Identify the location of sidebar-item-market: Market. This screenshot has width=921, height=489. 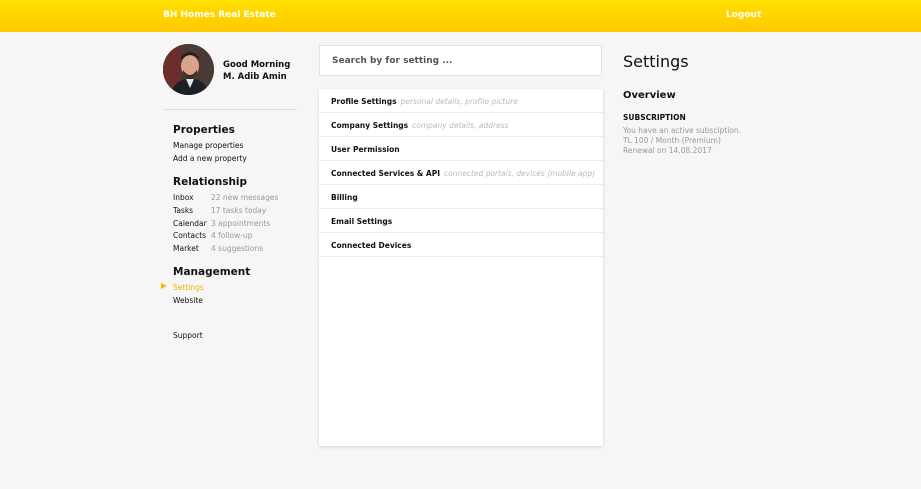
(186, 248).